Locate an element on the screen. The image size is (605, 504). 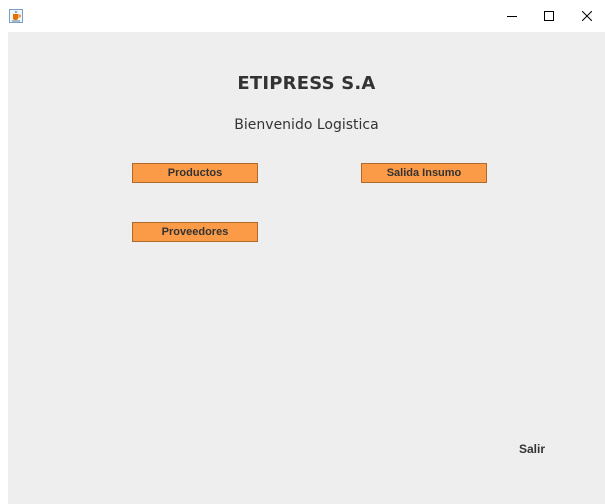
minimize-icon is located at coordinates (512, 16).